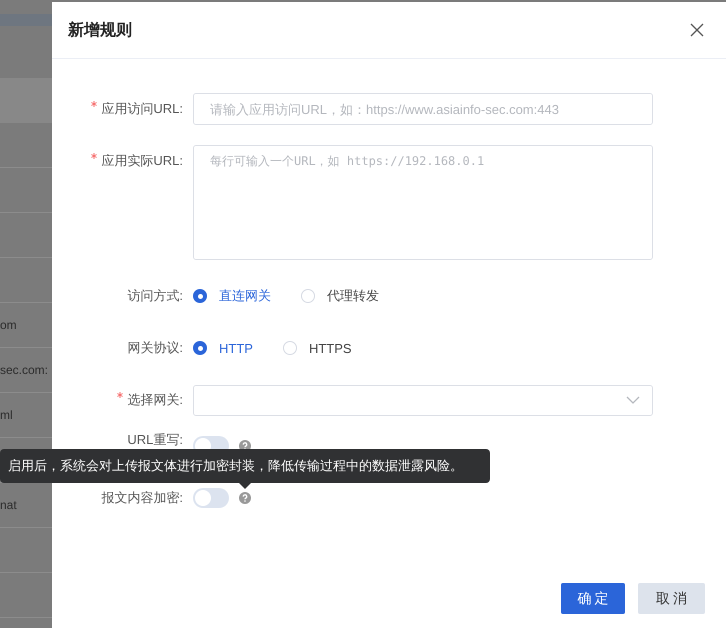 The width and height of the screenshot is (726, 628). What do you see at coordinates (697, 30) in the screenshot?
I see `close-icon` at bounding box center [697, 30].